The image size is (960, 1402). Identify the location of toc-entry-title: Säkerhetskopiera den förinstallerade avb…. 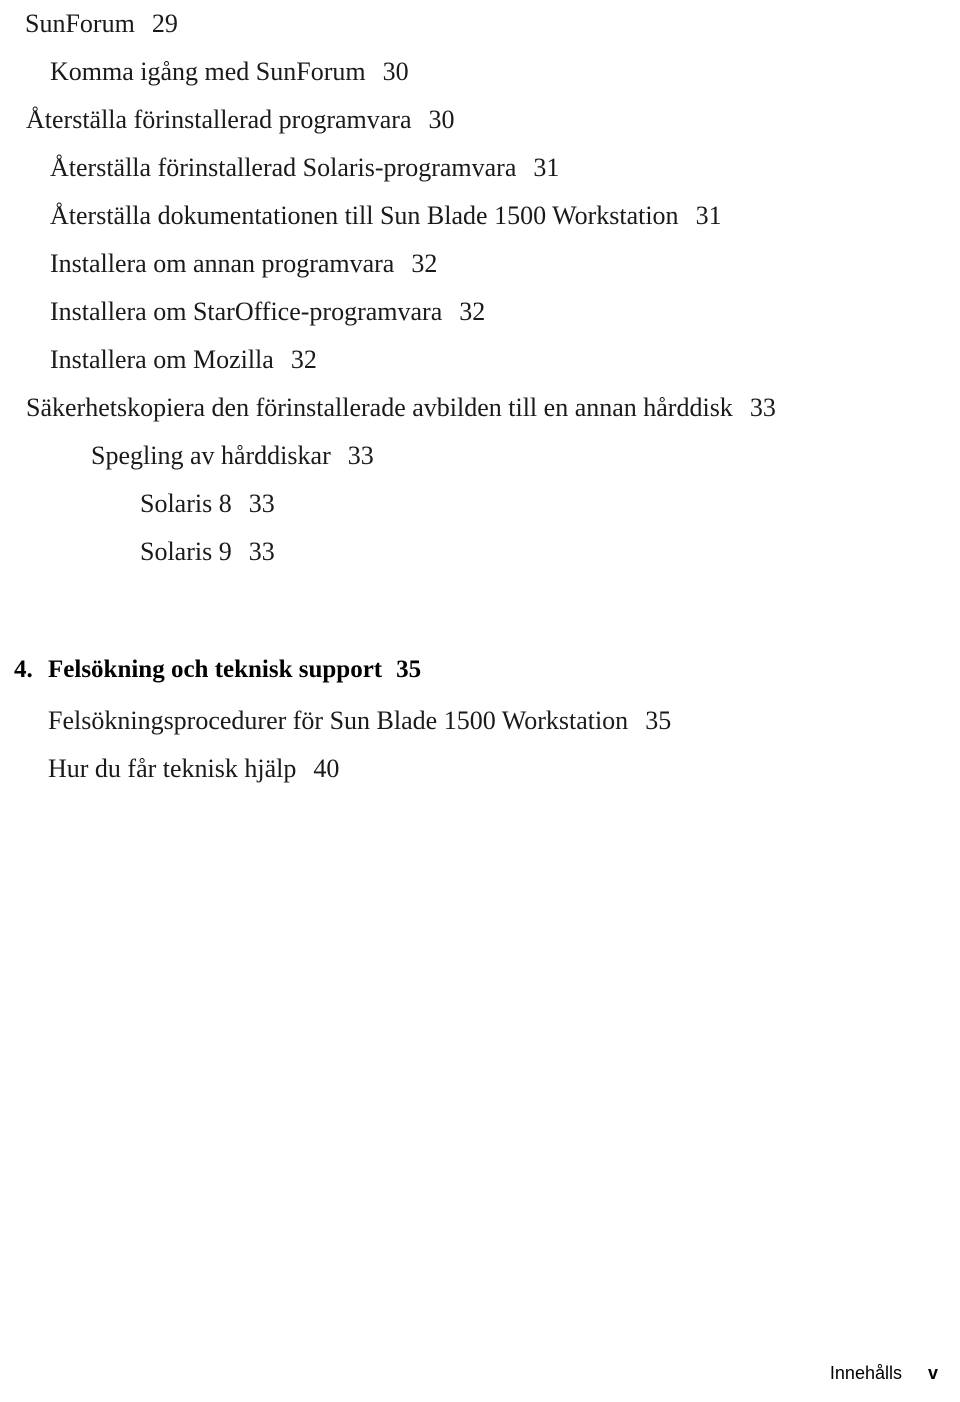
(379, 407).